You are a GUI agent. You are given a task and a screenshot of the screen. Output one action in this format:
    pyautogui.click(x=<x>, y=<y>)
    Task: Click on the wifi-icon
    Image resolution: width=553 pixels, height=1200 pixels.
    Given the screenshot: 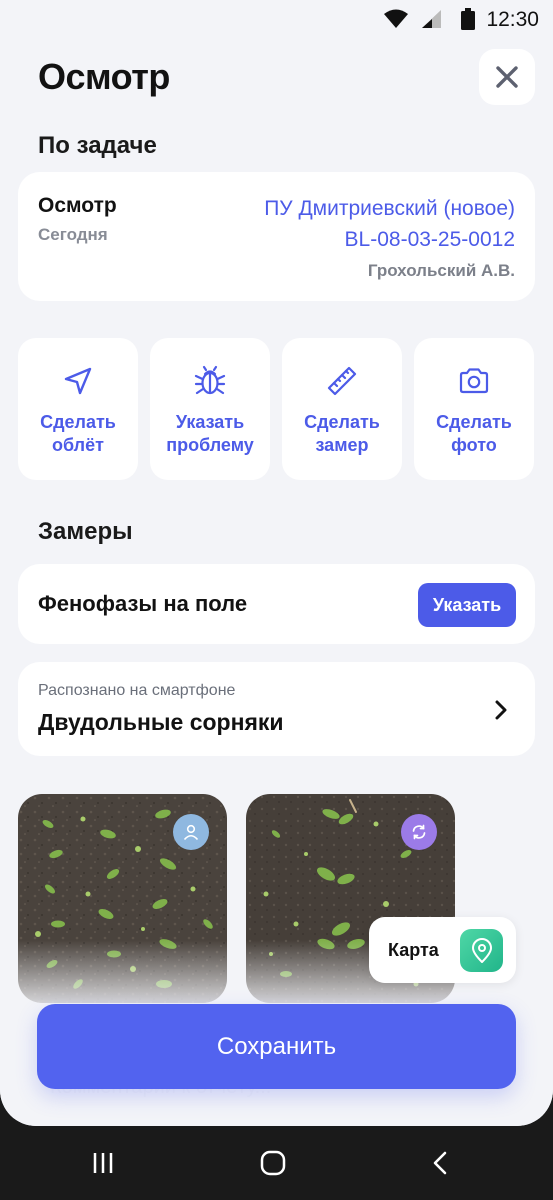 What is the action you would take?
    pyautogui.click(x=396, y=18)
    